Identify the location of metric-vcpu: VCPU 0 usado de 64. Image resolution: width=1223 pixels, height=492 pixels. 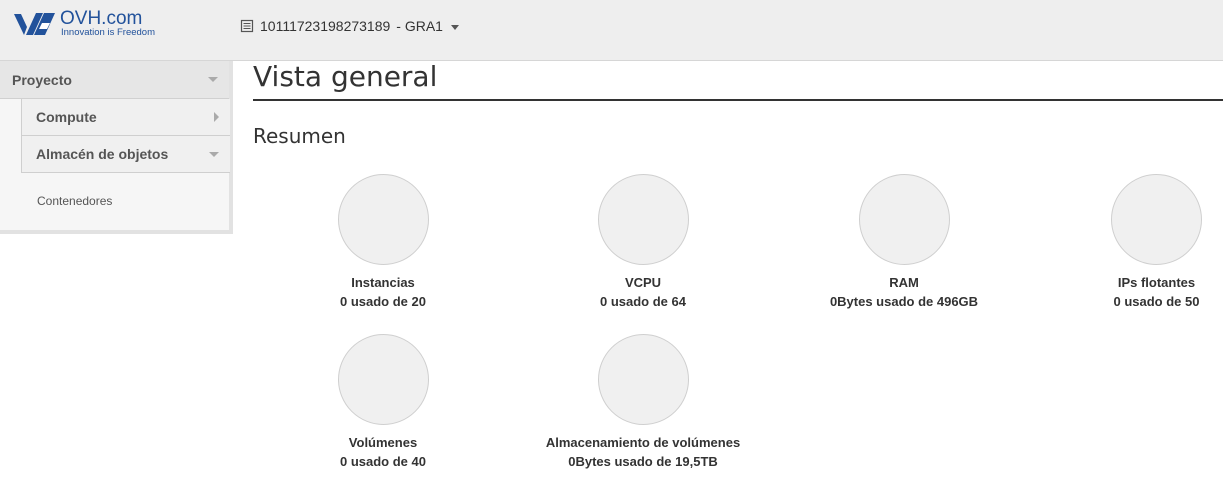
(643, 242).